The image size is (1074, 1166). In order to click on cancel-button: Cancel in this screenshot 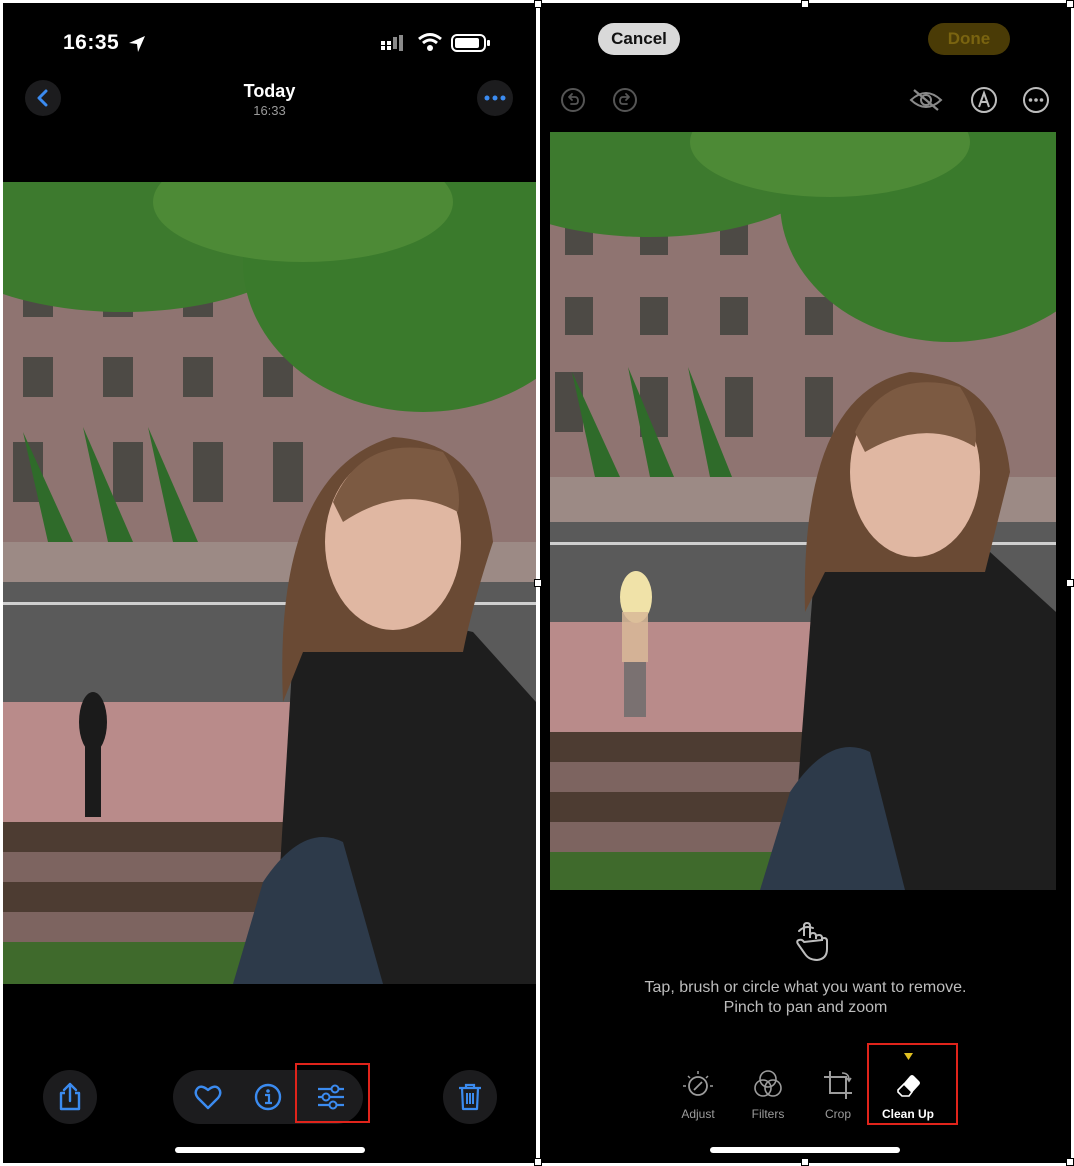, I will do `click(639, 39)`.